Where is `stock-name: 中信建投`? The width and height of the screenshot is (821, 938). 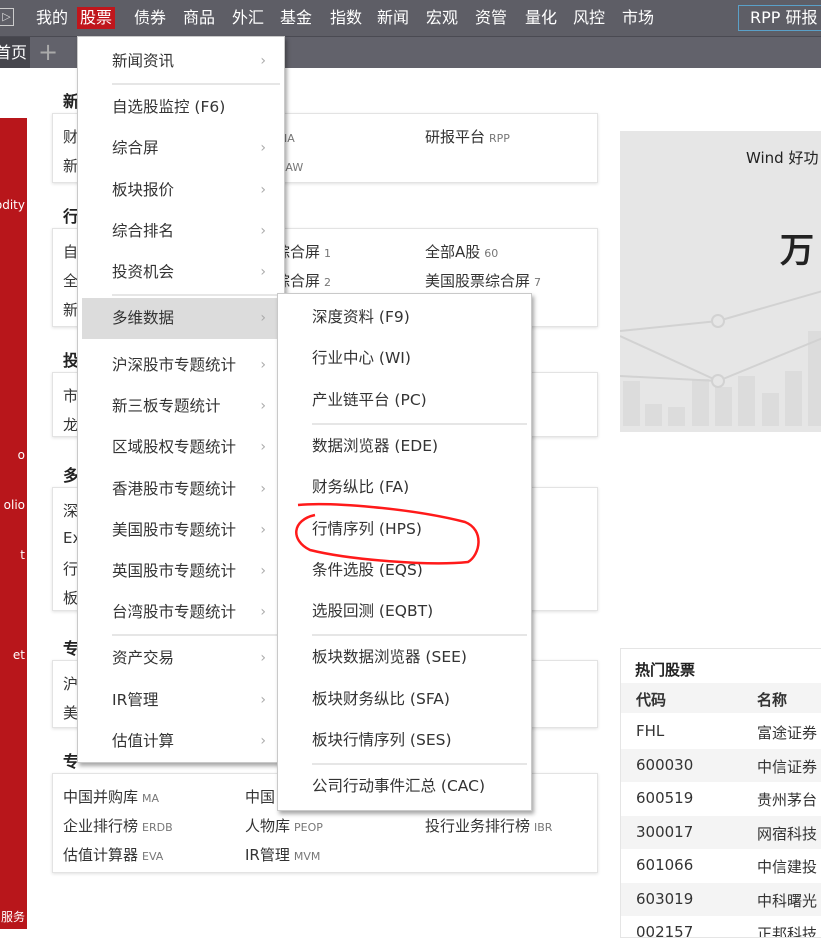 stock-name: 中信建投 is located at coordinates (787, 867).